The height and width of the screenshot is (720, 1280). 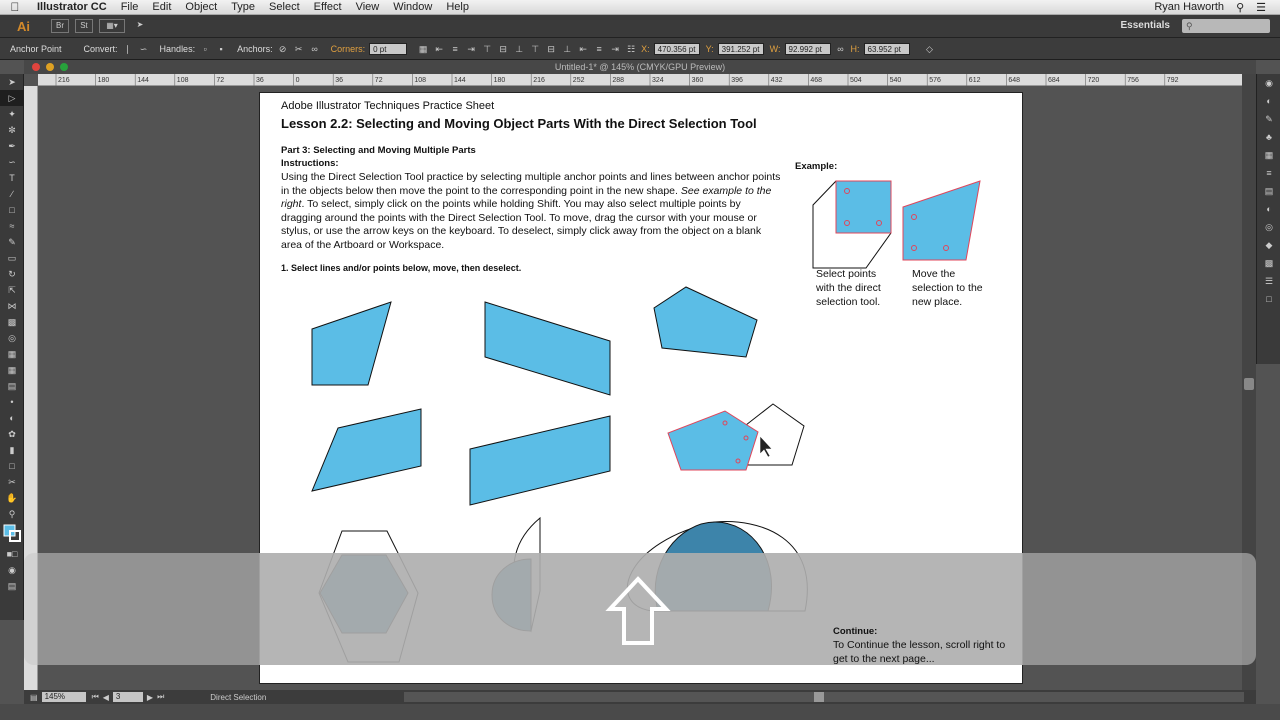 What do you see at coordinates (12, 482) in the screenshot?
I see `slice-tool-icon: ✂` at bounding box center [12, 482].